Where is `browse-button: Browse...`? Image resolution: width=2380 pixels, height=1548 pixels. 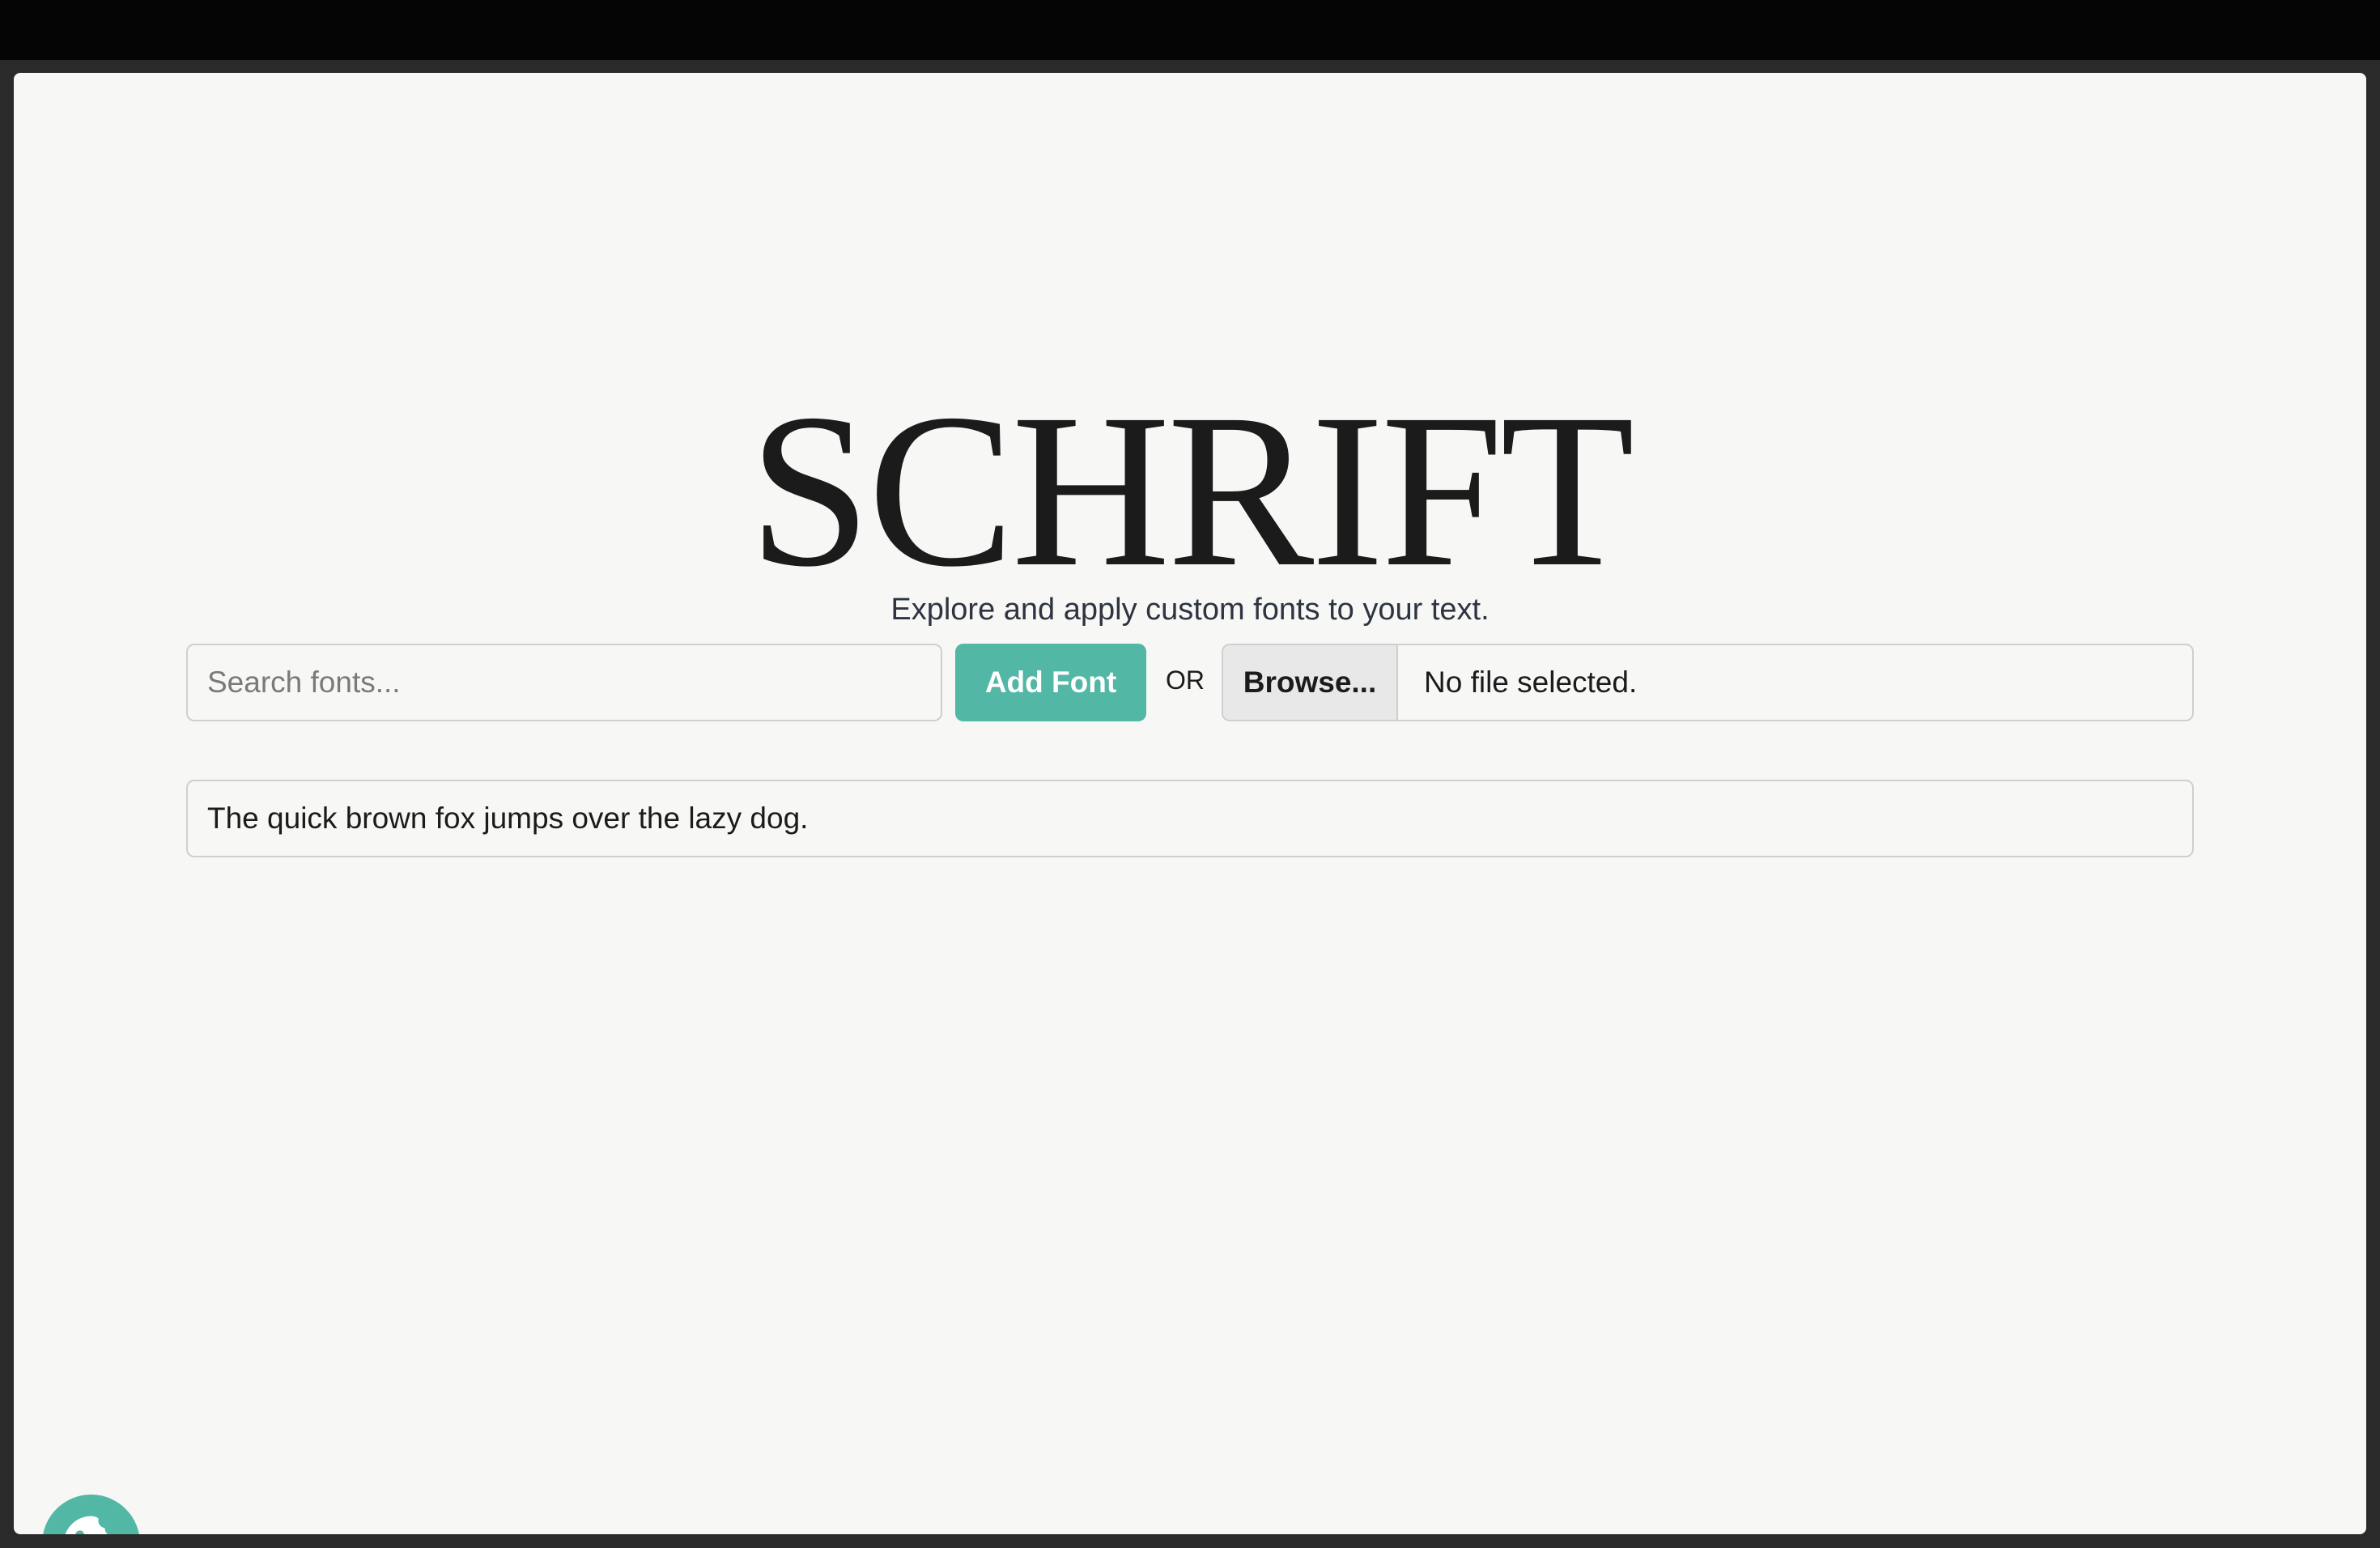 browse-button: Browse... is located at coordinates (1311, 682).